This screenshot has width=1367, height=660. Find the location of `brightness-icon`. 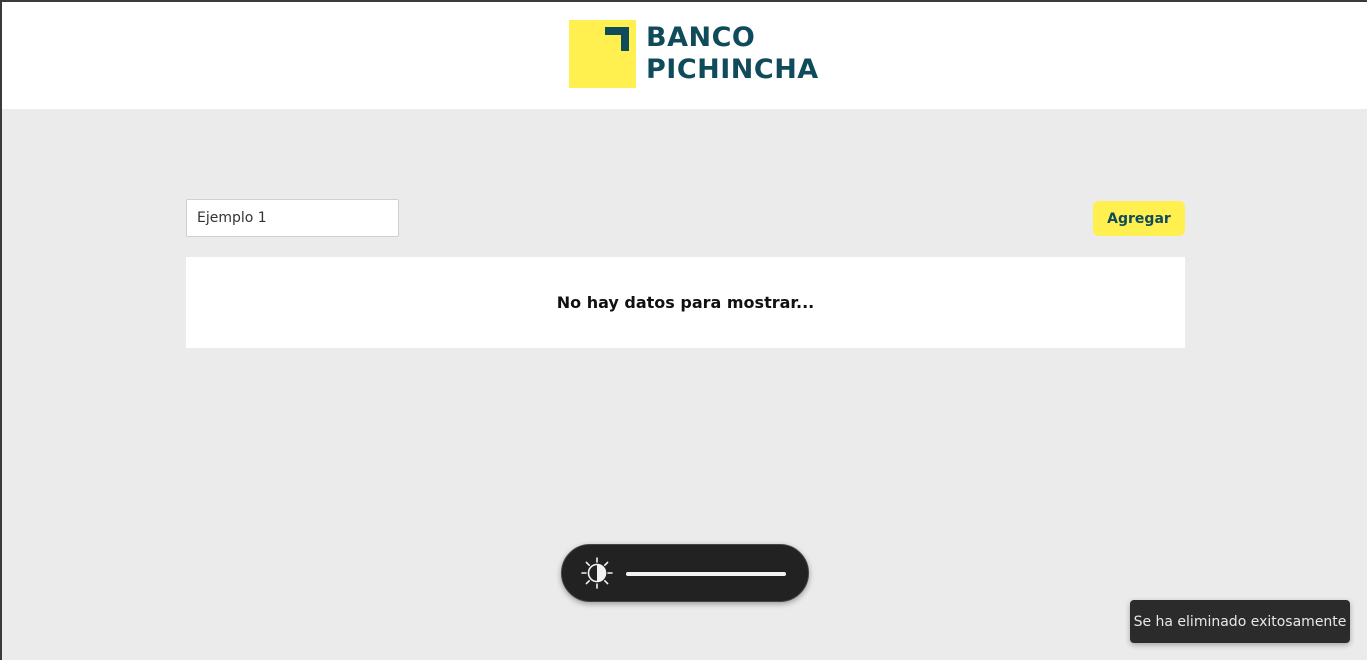

brightness-icon is located at coordinates (597, 573).